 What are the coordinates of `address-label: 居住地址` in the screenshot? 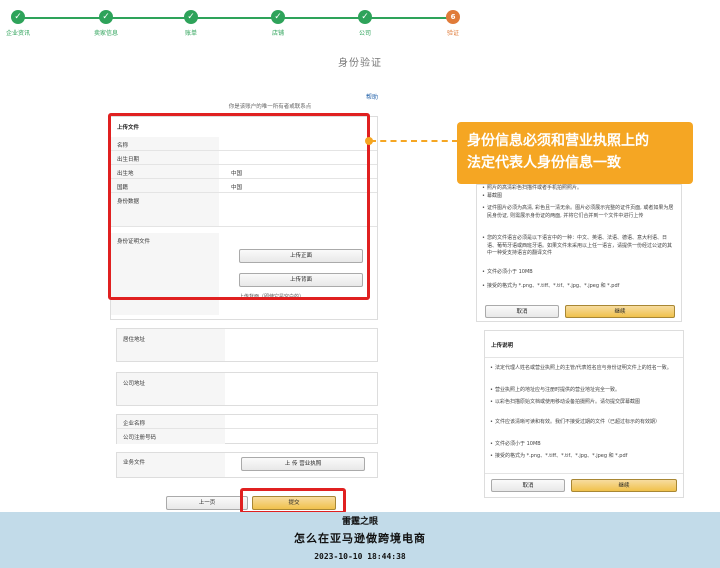 It's located at (134, 340).